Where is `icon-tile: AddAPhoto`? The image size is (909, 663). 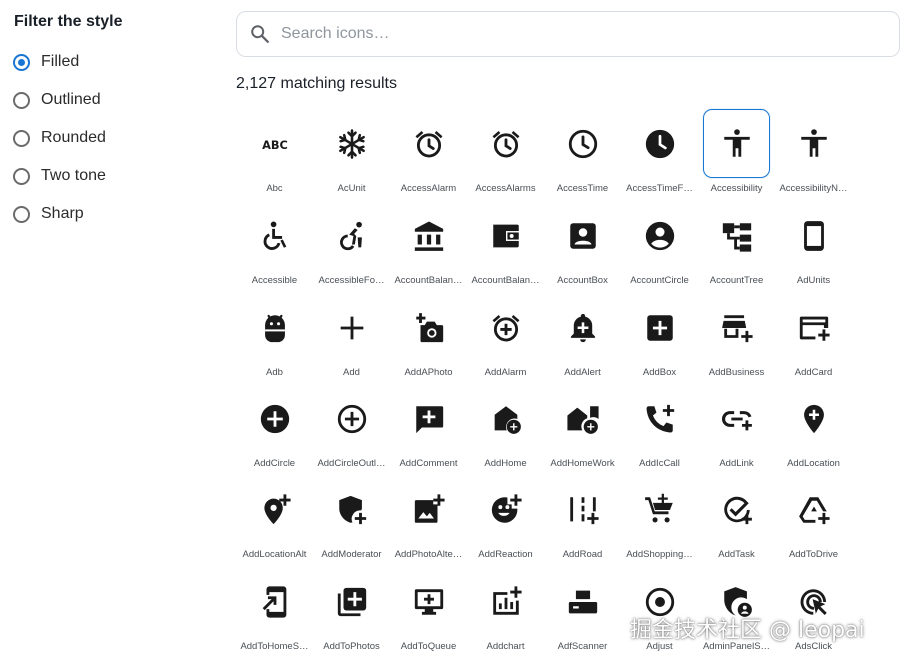
icon-tile: AddAPhoto is located at coordinates (428, 338).